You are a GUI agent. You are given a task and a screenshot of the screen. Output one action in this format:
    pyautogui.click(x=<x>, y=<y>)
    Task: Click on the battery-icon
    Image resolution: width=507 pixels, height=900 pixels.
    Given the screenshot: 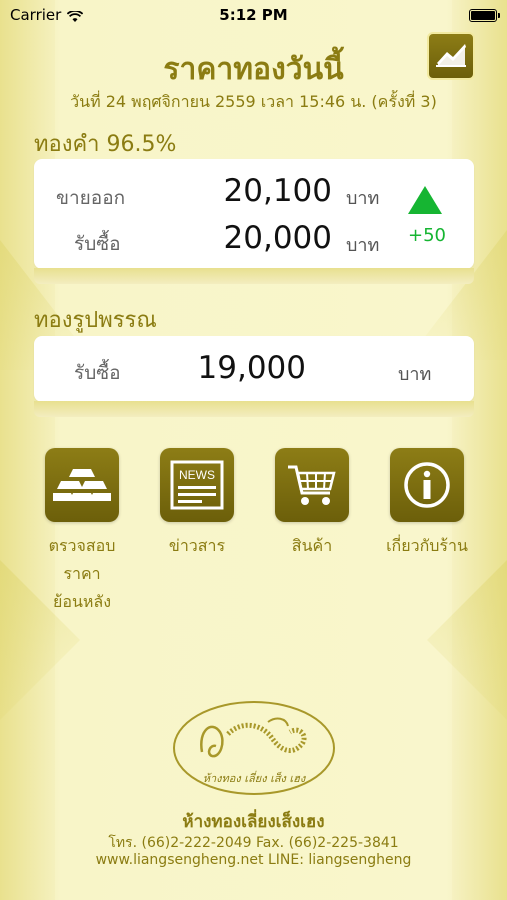 What is the action you would take?
    pyautogui.click(x=484, y=15)
    